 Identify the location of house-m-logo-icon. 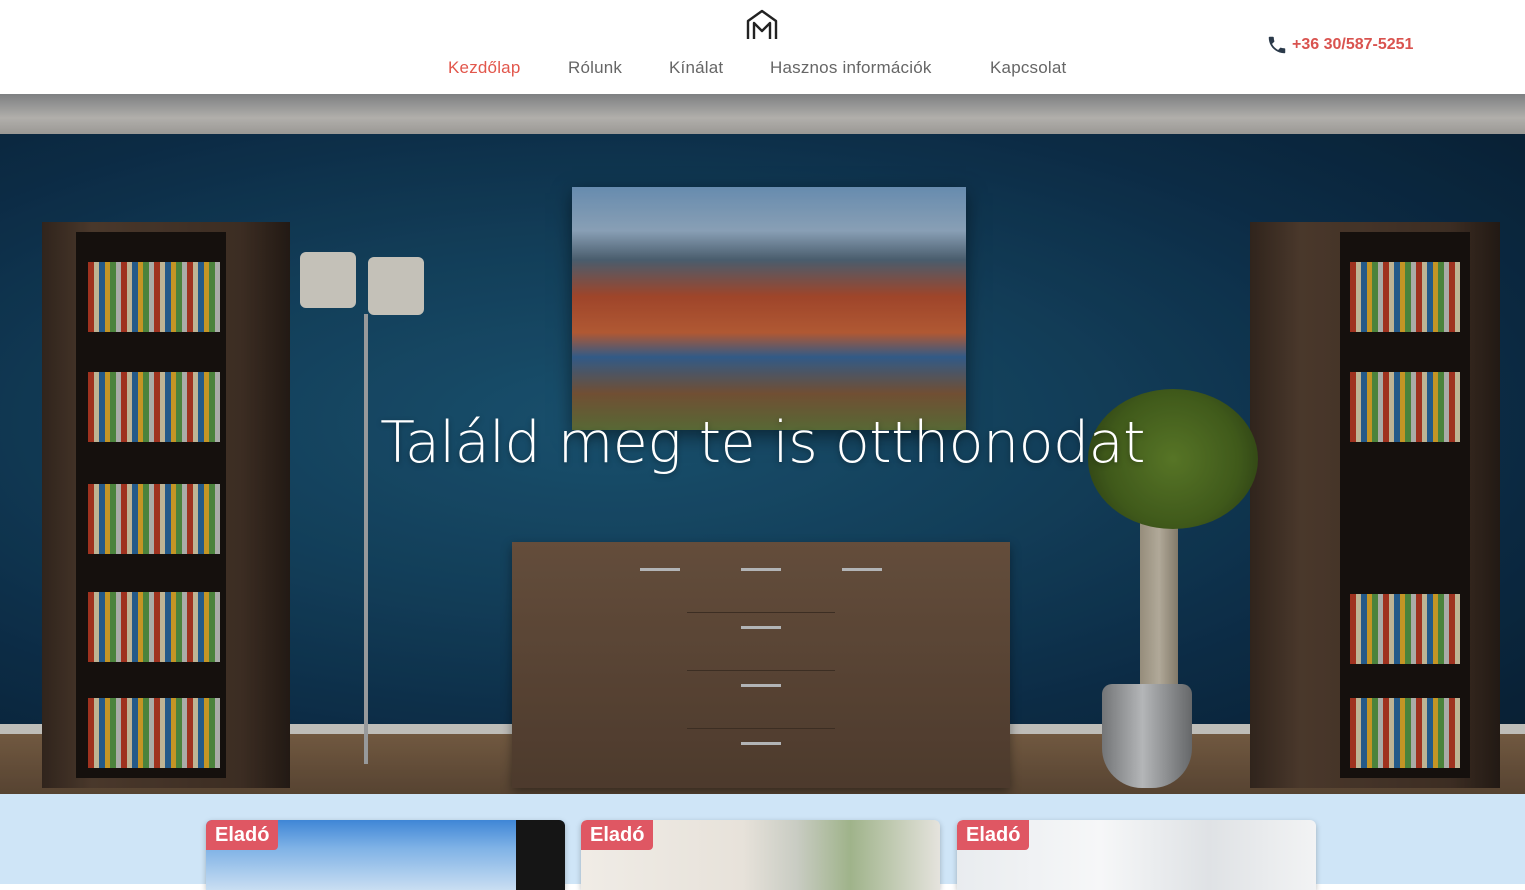
(762, 25).